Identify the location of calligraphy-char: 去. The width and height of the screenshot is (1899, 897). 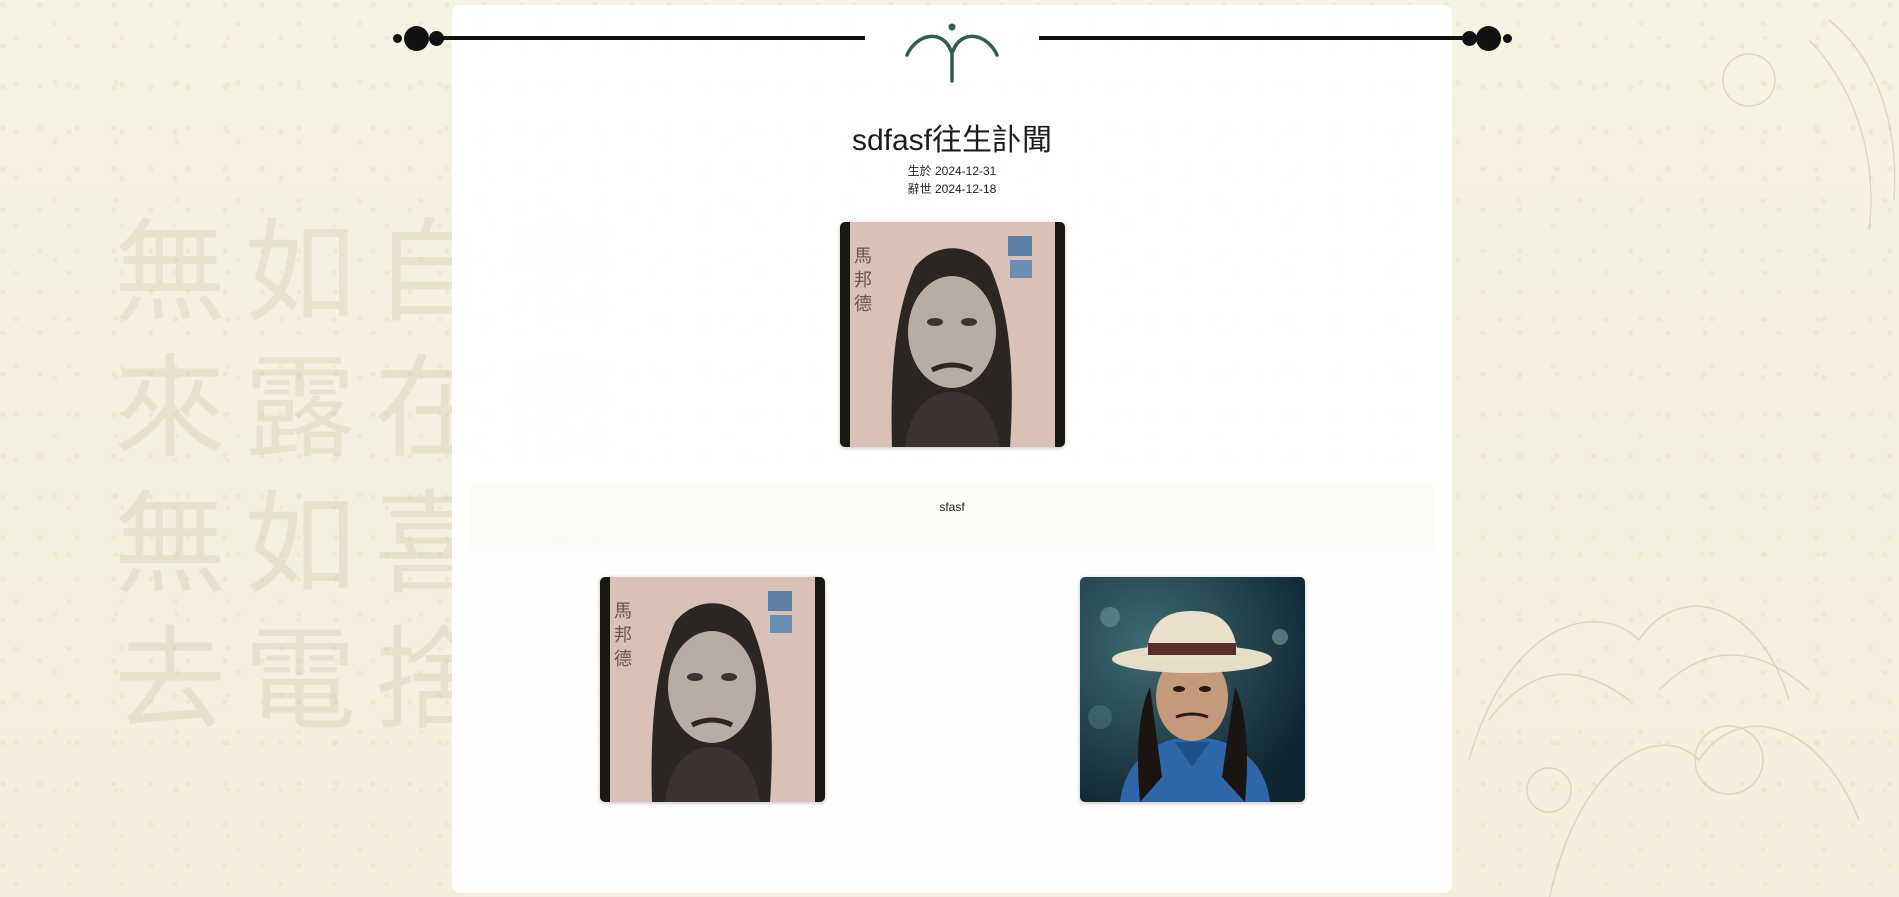
(170, 681).